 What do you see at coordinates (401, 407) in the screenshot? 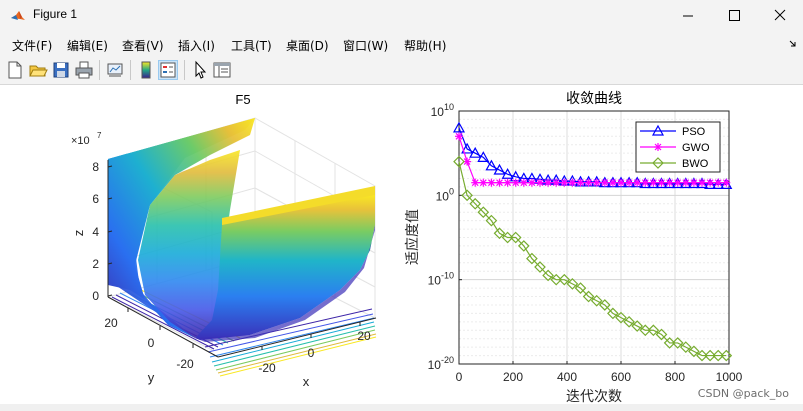
I see `figure-bottom-border` at bounding box center [401, 407].